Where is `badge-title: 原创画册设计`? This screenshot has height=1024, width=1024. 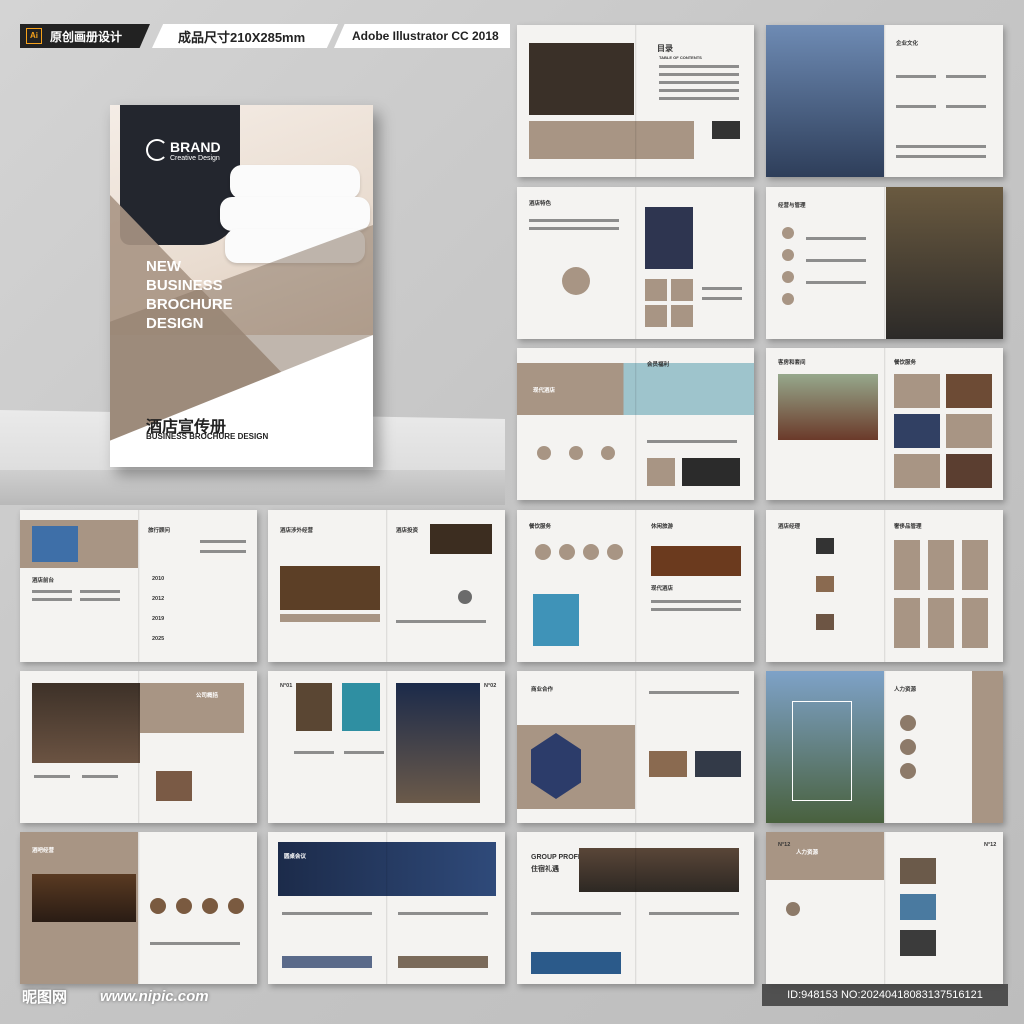
badge-title: 原创画册设计 is located at coordinates (86, 36).